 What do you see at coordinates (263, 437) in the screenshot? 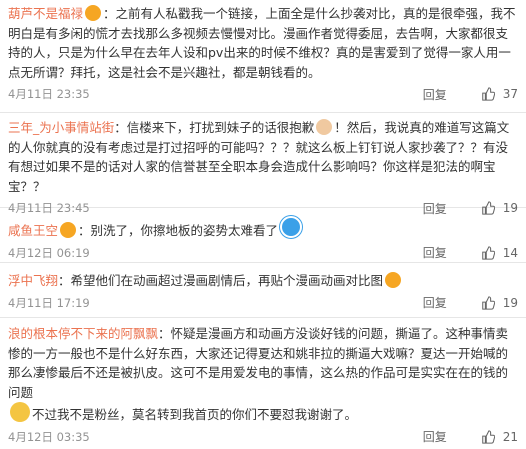
I see `comment-meta: 4月12日 03:35 回复 21` at bounding box center [263, 437].